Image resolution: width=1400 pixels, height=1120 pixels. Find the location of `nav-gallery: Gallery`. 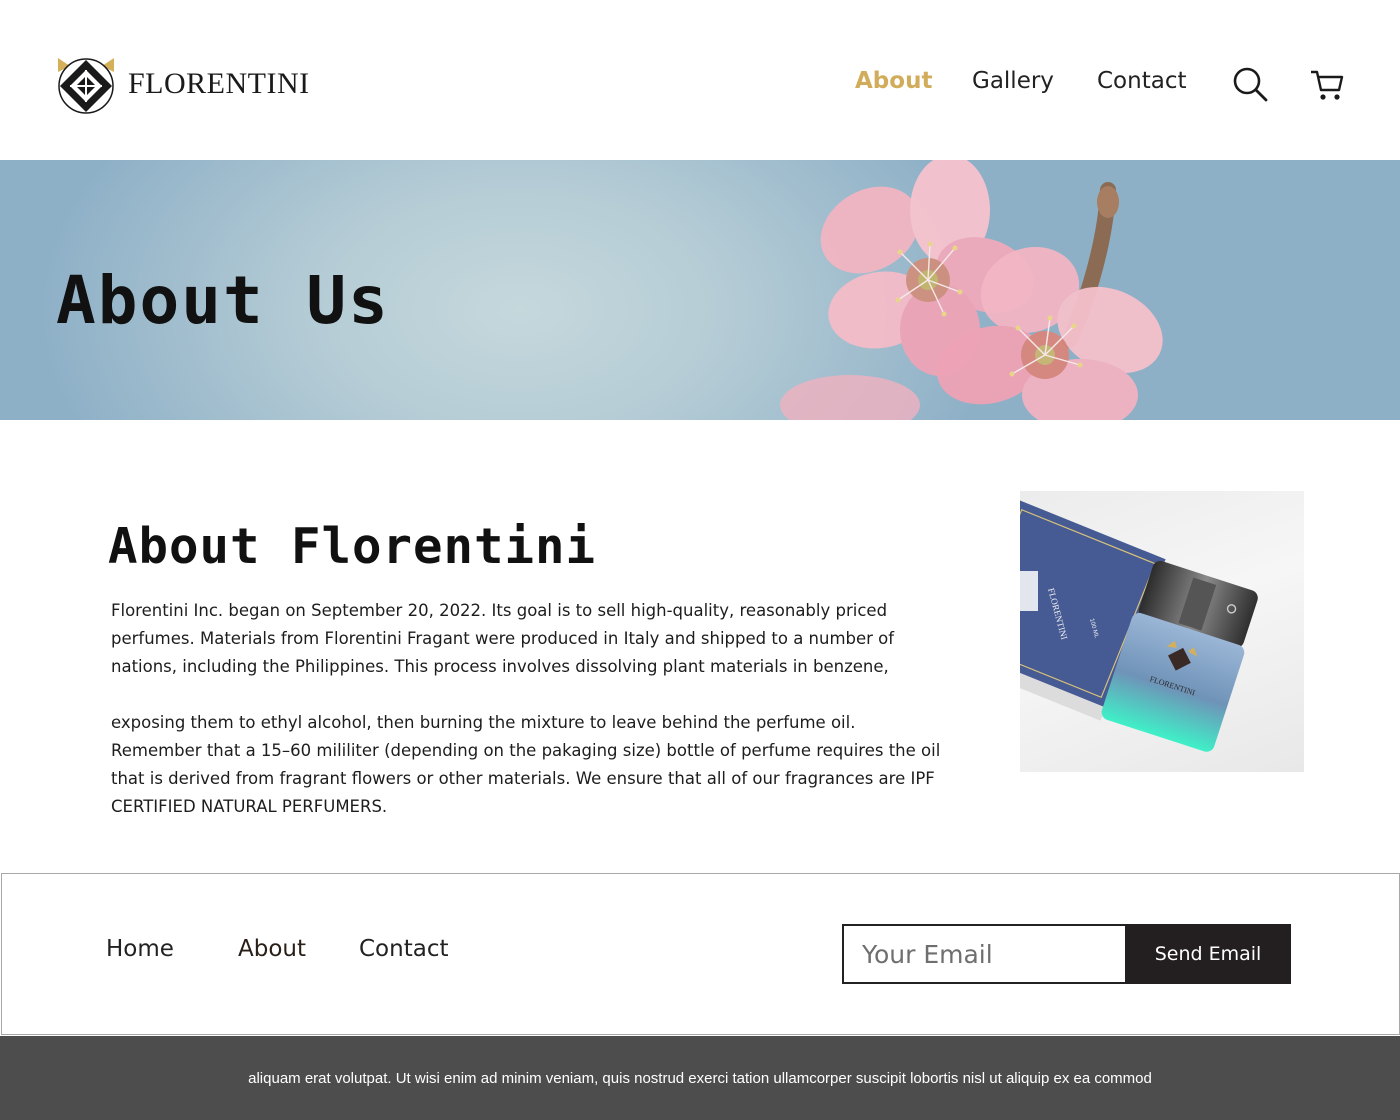

nav-gallery: Gallery is located at coordinates (1013, 85).